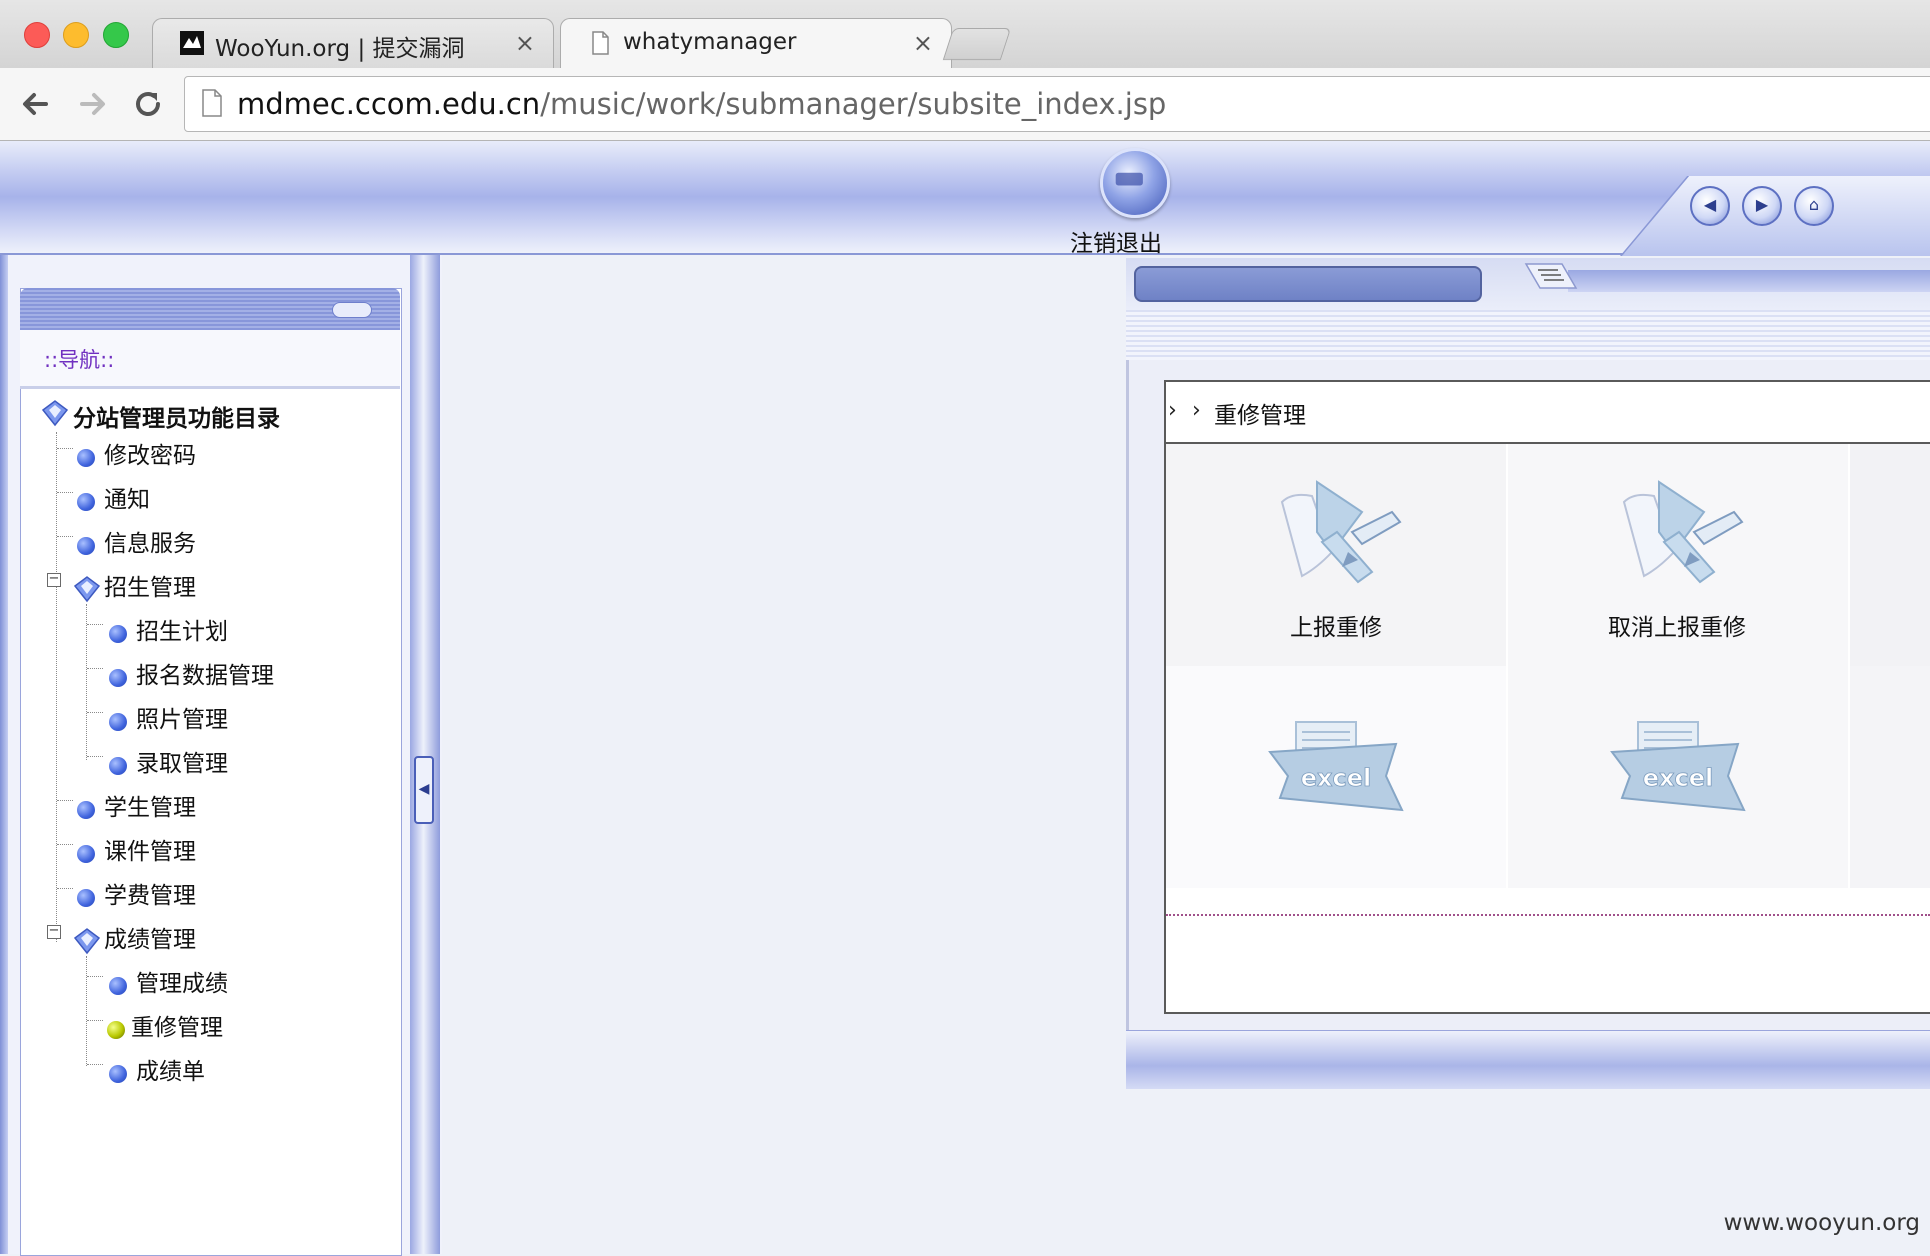 The width and height of the screenshot is (1930, 1256). Describe the element at coordinates (853, 104) in the screenshot. I see `url-path: /music/work/submanager/subsite_index.jsp` at that location.